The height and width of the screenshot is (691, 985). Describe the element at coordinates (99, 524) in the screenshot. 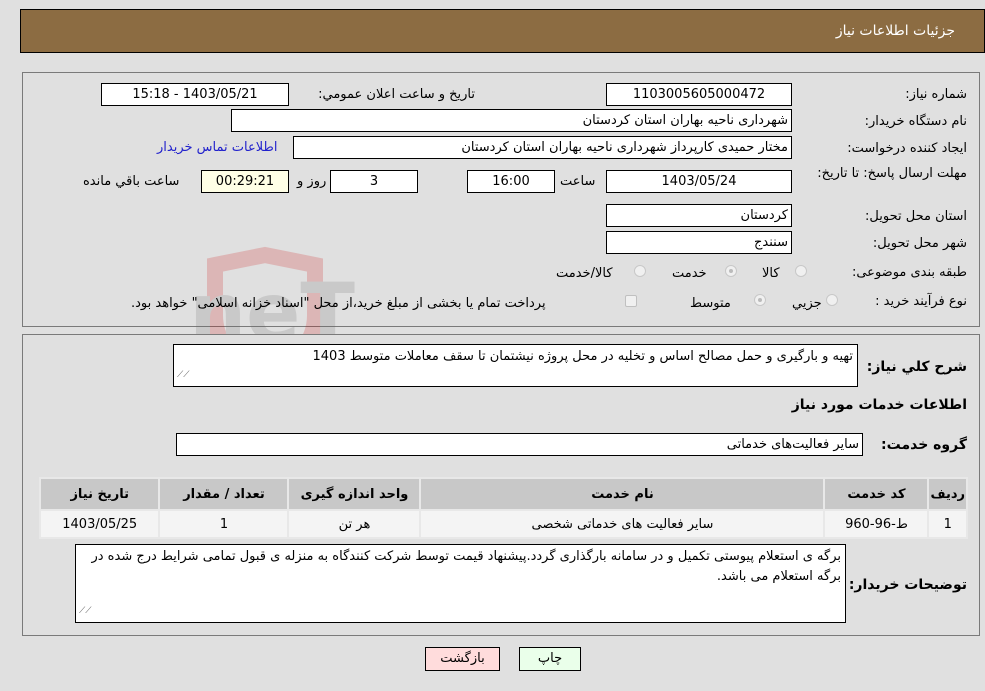

I see `cell-need-date: 1403/05/25` at that location.